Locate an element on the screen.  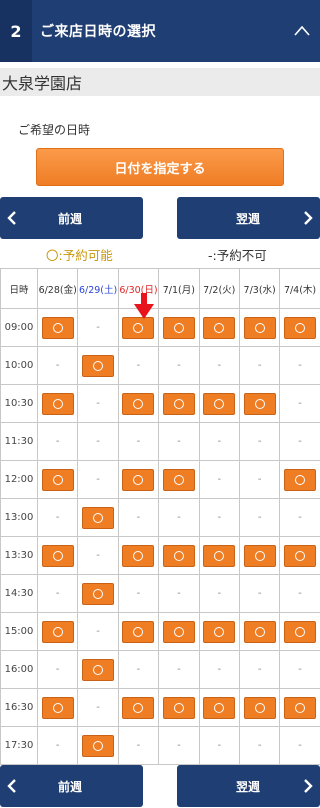
next-week-label: 翌週 is located at coordinates (248, 787).